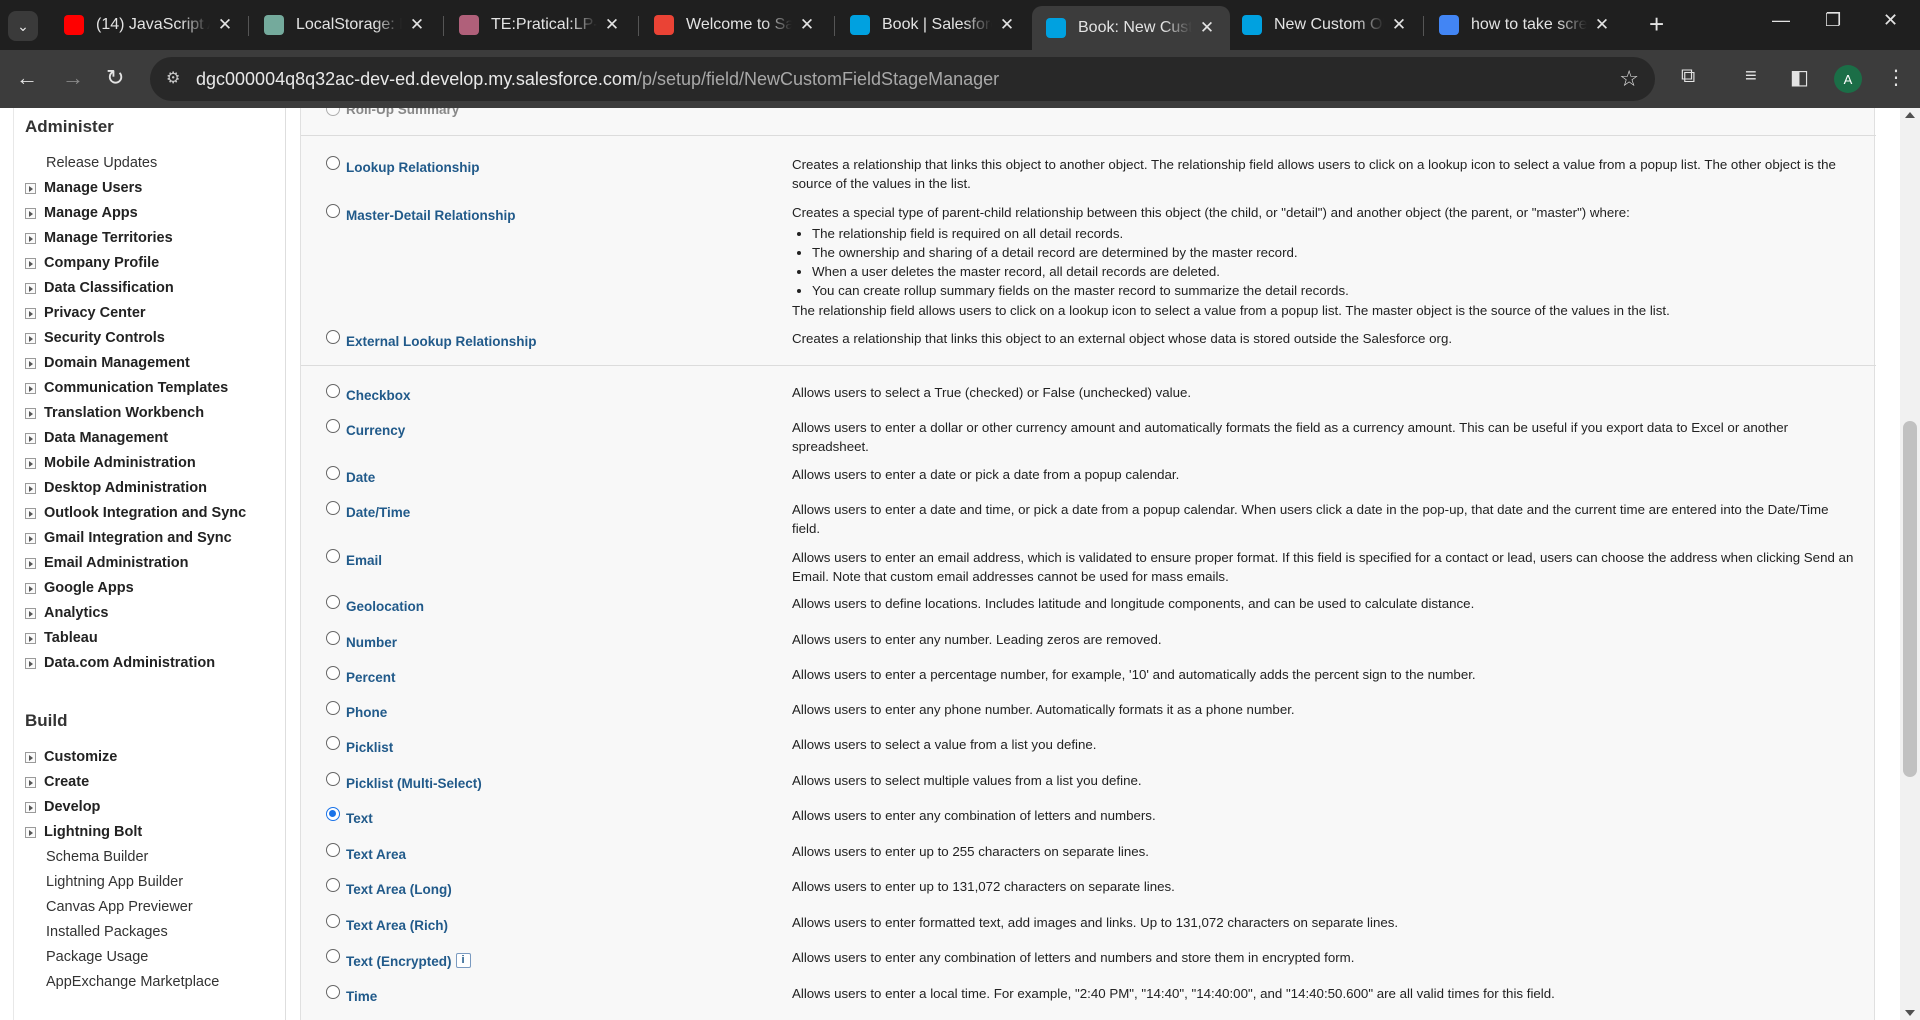 The height and width of the screenshot is (1020, 1920). I want to click on sidebar-item: Lightning App Builder, so click(114, 882).